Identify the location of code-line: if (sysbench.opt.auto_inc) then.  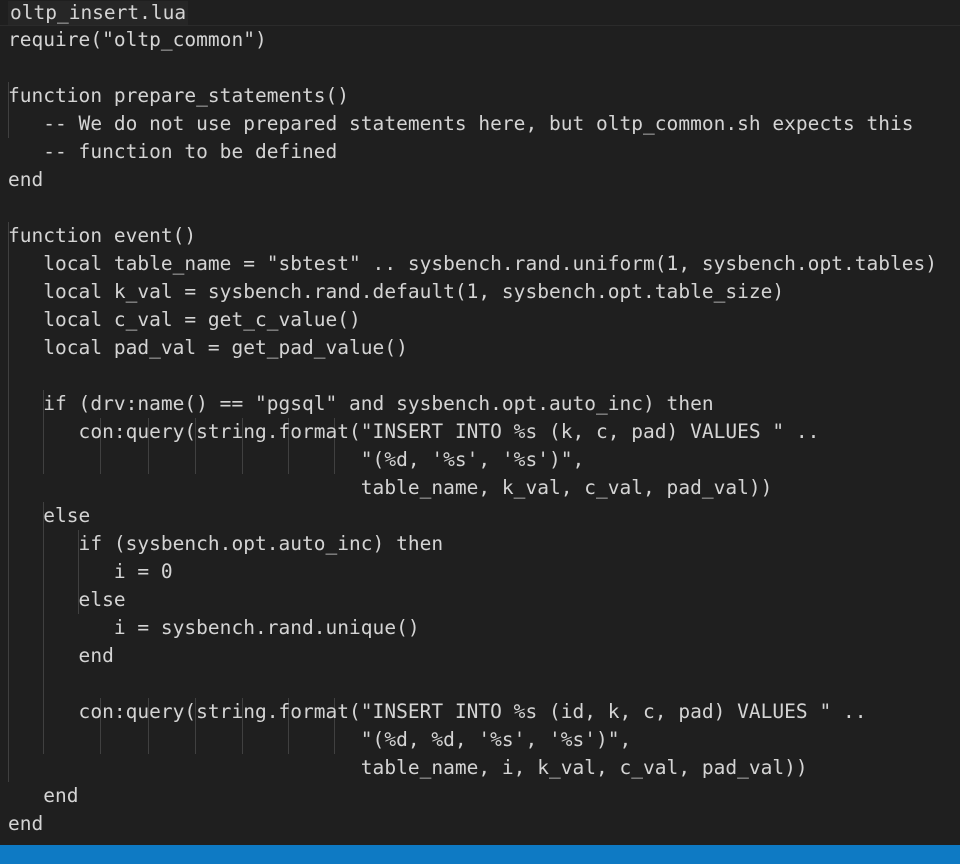
(226, 544).